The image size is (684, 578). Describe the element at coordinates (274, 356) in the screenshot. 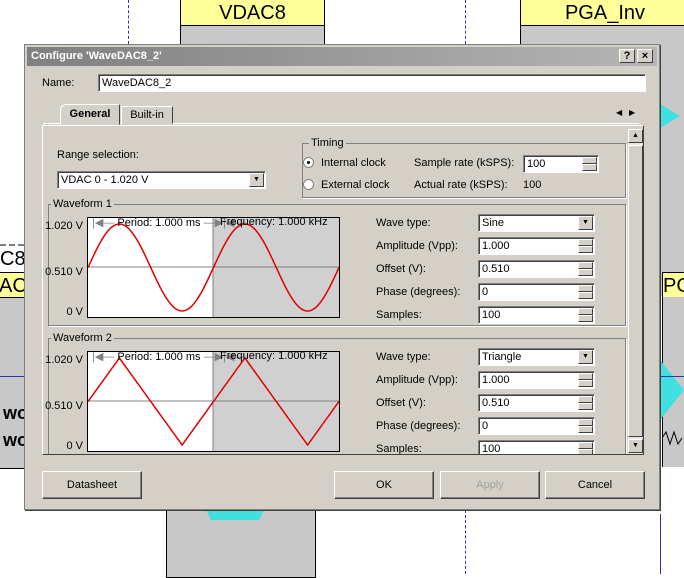

I see `waveform-2-frequency-label: Frequency: 1.000 kHz` at that location.